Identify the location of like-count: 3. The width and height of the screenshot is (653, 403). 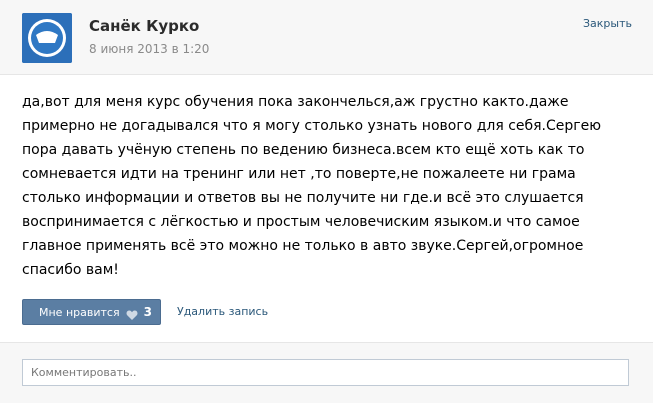
(147, 312).